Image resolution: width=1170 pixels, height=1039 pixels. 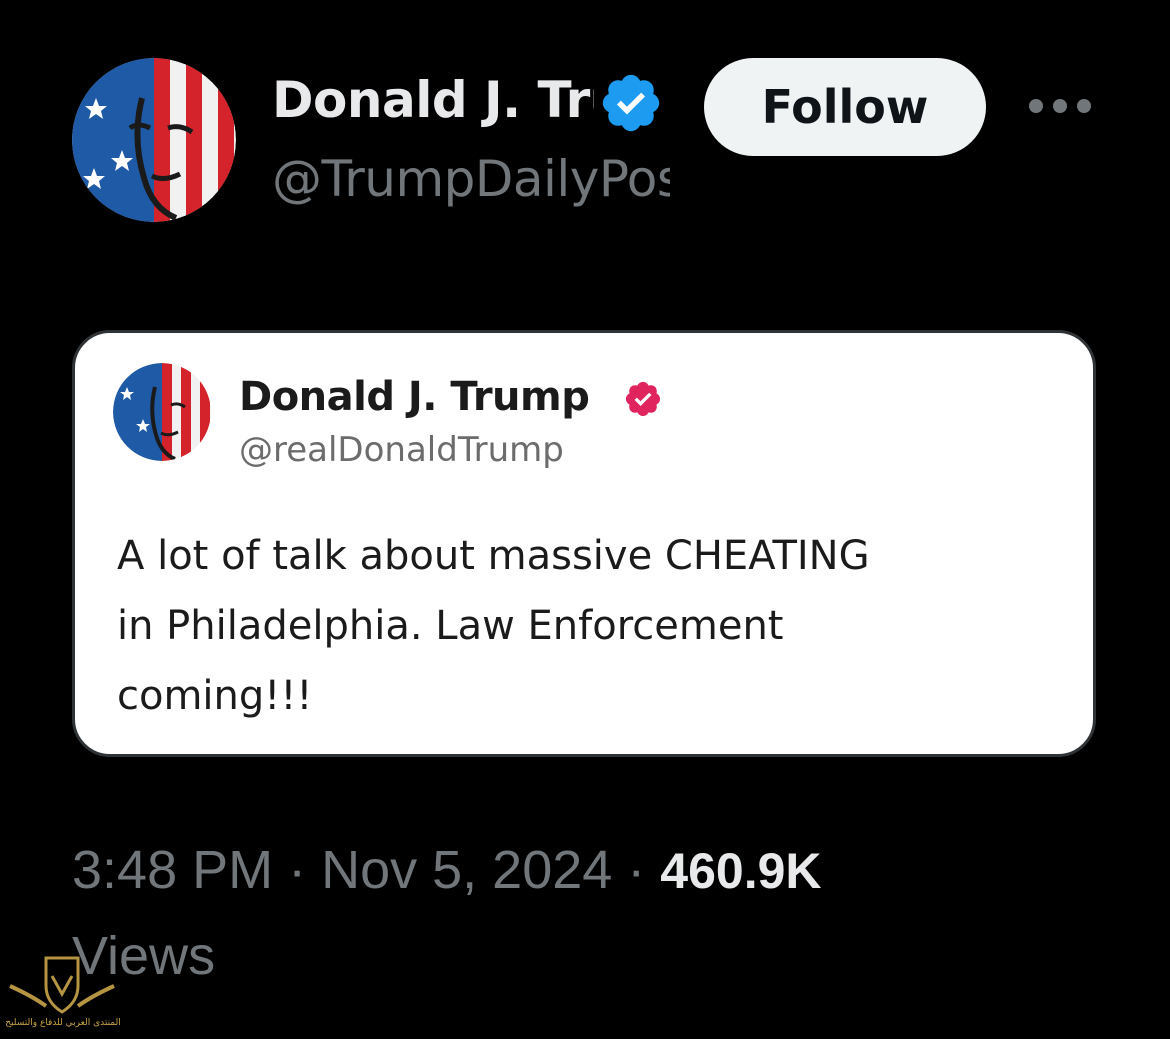 I want to click on follow-button: Follow, so click(x=845, y=107).